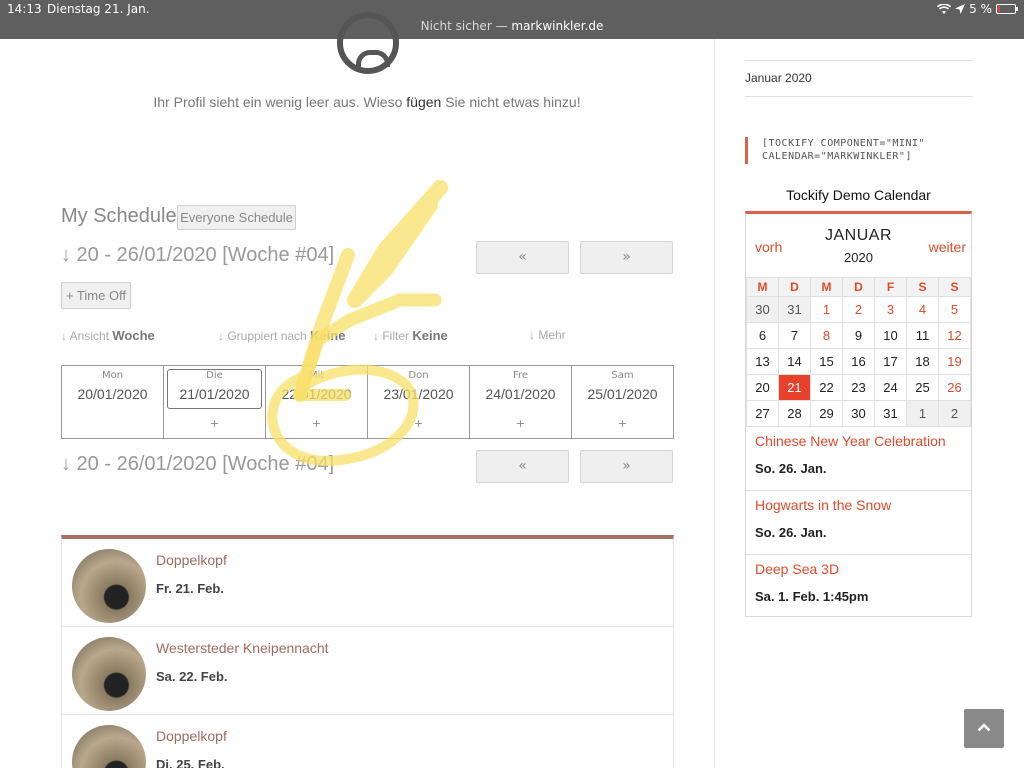  I want to click on calendar-event: Hogwarts in the Snow So. 26. Jan., so click(858, 522).